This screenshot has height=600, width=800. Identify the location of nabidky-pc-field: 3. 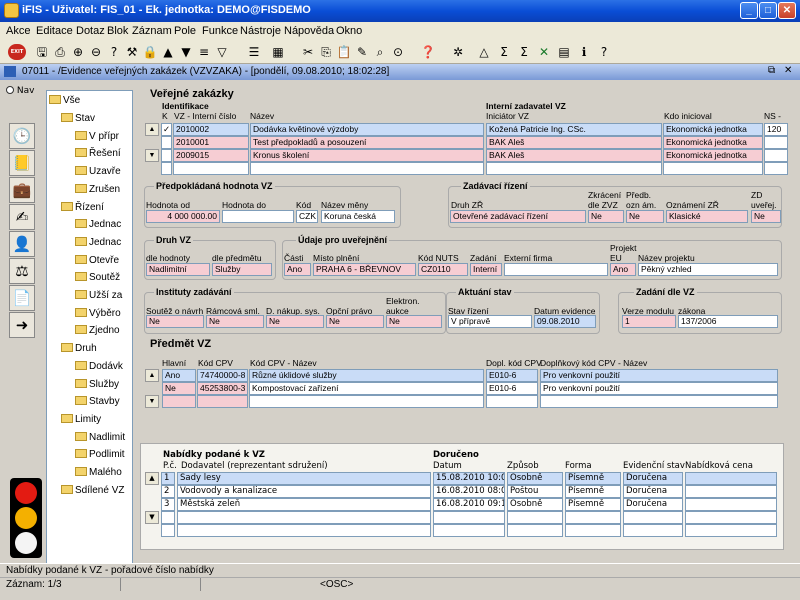
(168, 504).